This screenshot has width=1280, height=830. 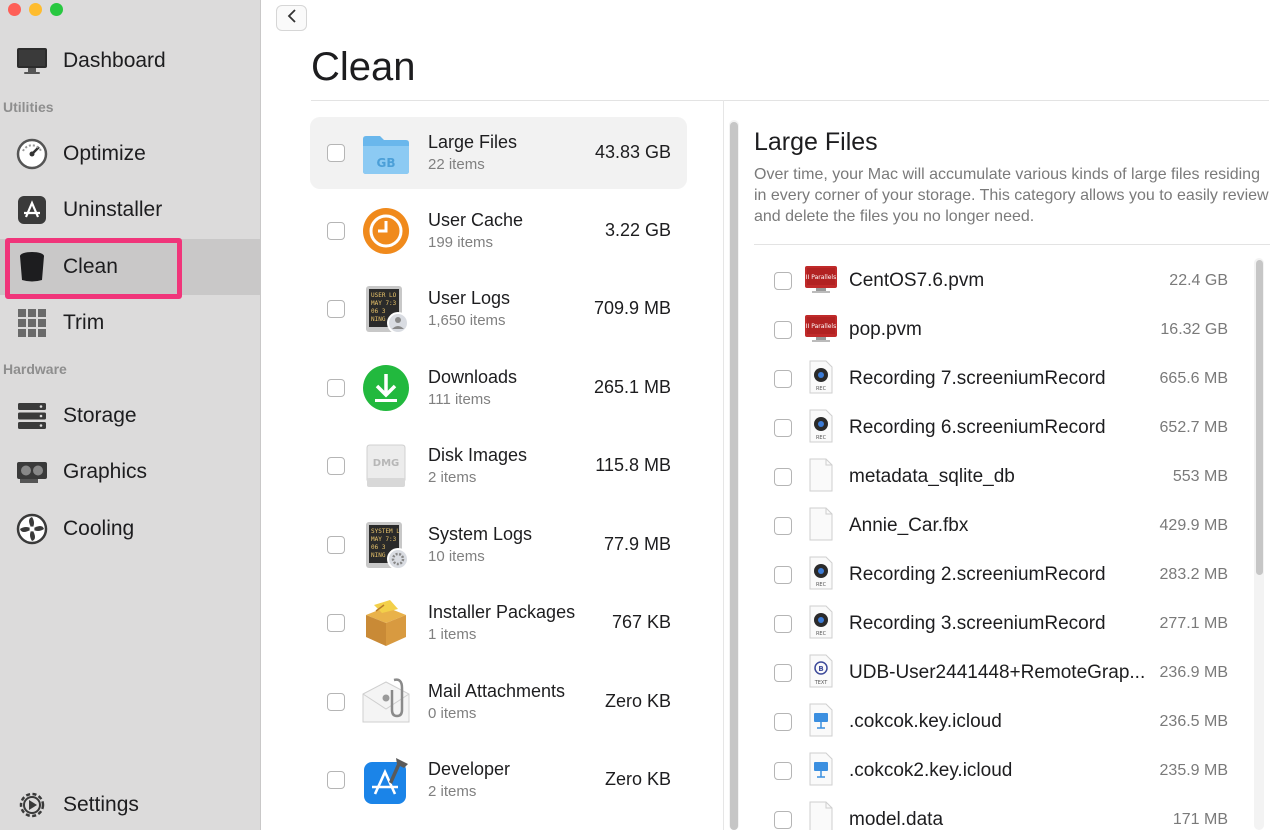 What do you see at coordinates (498, 388) in the screenshot?
I see `category-item-downloads: Downloads 111 items 265.1 MB` at bounding box center [498, 388].